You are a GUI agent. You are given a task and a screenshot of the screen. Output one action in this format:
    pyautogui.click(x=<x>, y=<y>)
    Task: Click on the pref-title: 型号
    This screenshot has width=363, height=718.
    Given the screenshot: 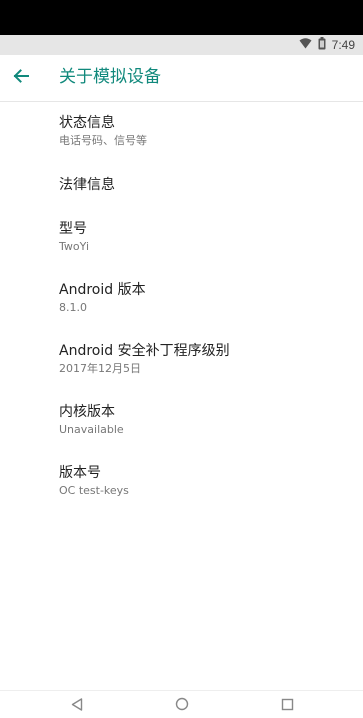 What is the action you would take?
    pyautogui.click(x=73, y=229)
    